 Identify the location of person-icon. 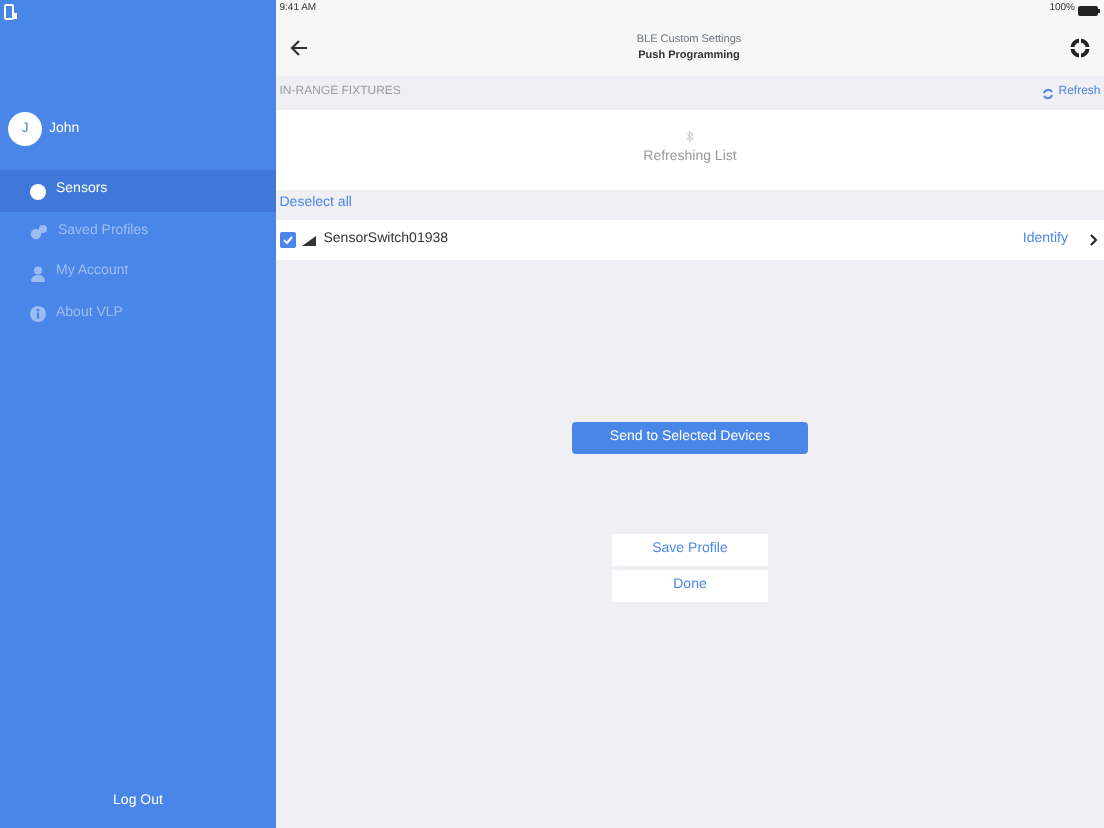
(38, 273).